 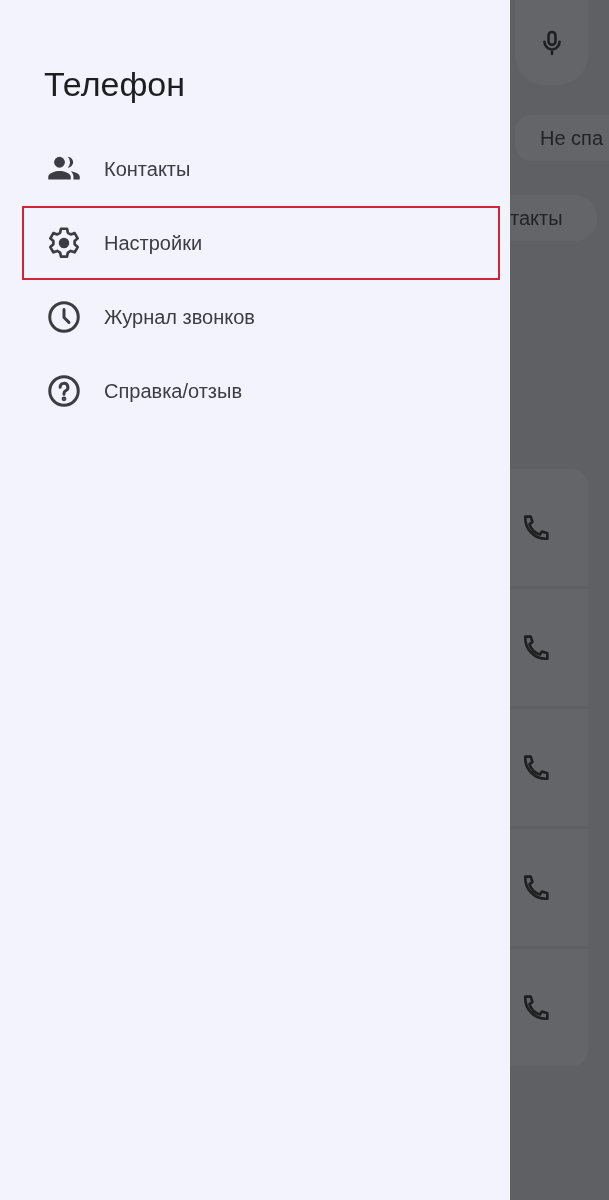 I want to click on voice-search-button, so click(x=551, y=42).